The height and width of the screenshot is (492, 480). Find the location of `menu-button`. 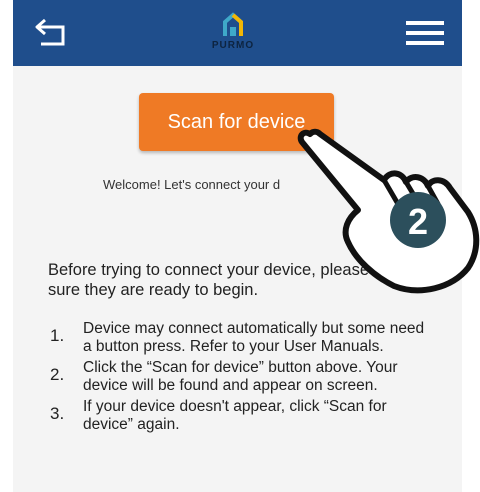

menu-button is located at coordinates (425, 33).